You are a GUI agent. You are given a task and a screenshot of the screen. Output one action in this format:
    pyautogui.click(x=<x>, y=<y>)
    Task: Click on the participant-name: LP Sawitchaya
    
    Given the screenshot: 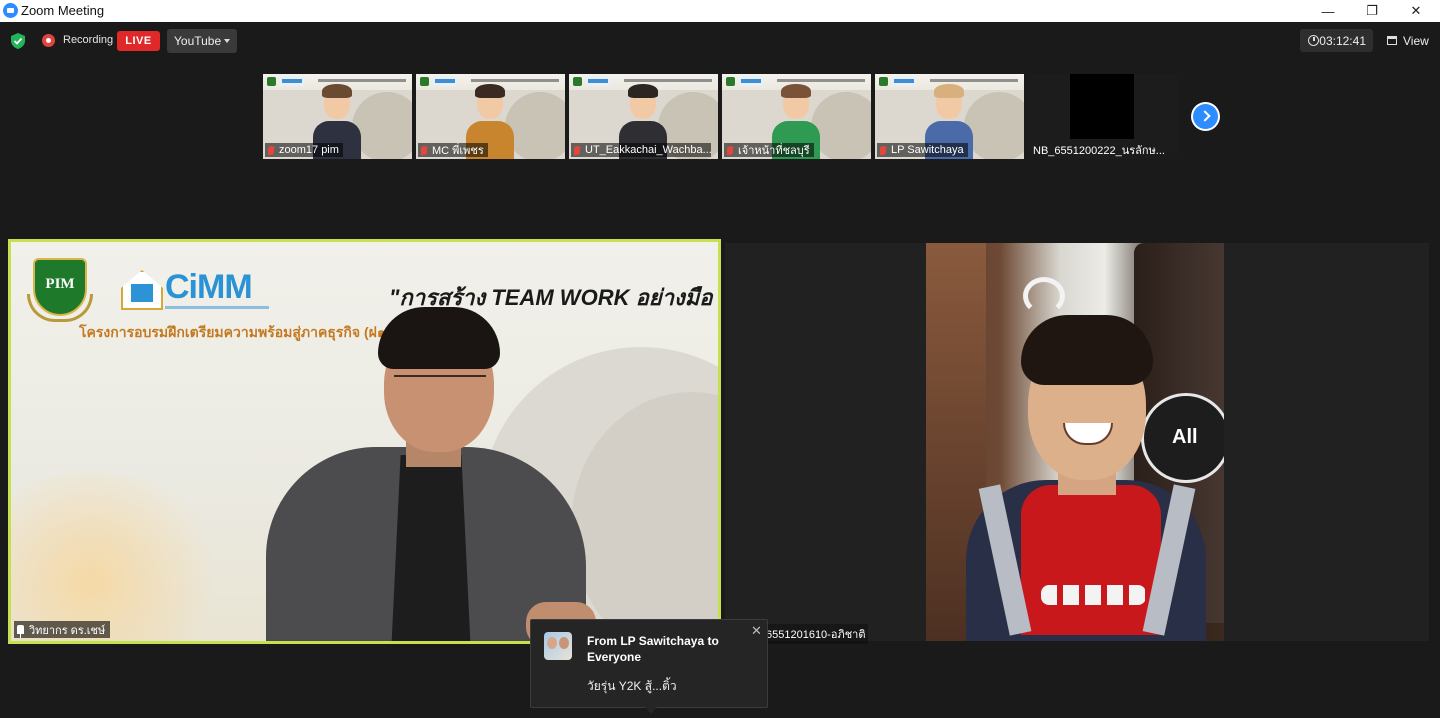 What is the action you would take?
    pyautogui.click(x=927, y=150)
    